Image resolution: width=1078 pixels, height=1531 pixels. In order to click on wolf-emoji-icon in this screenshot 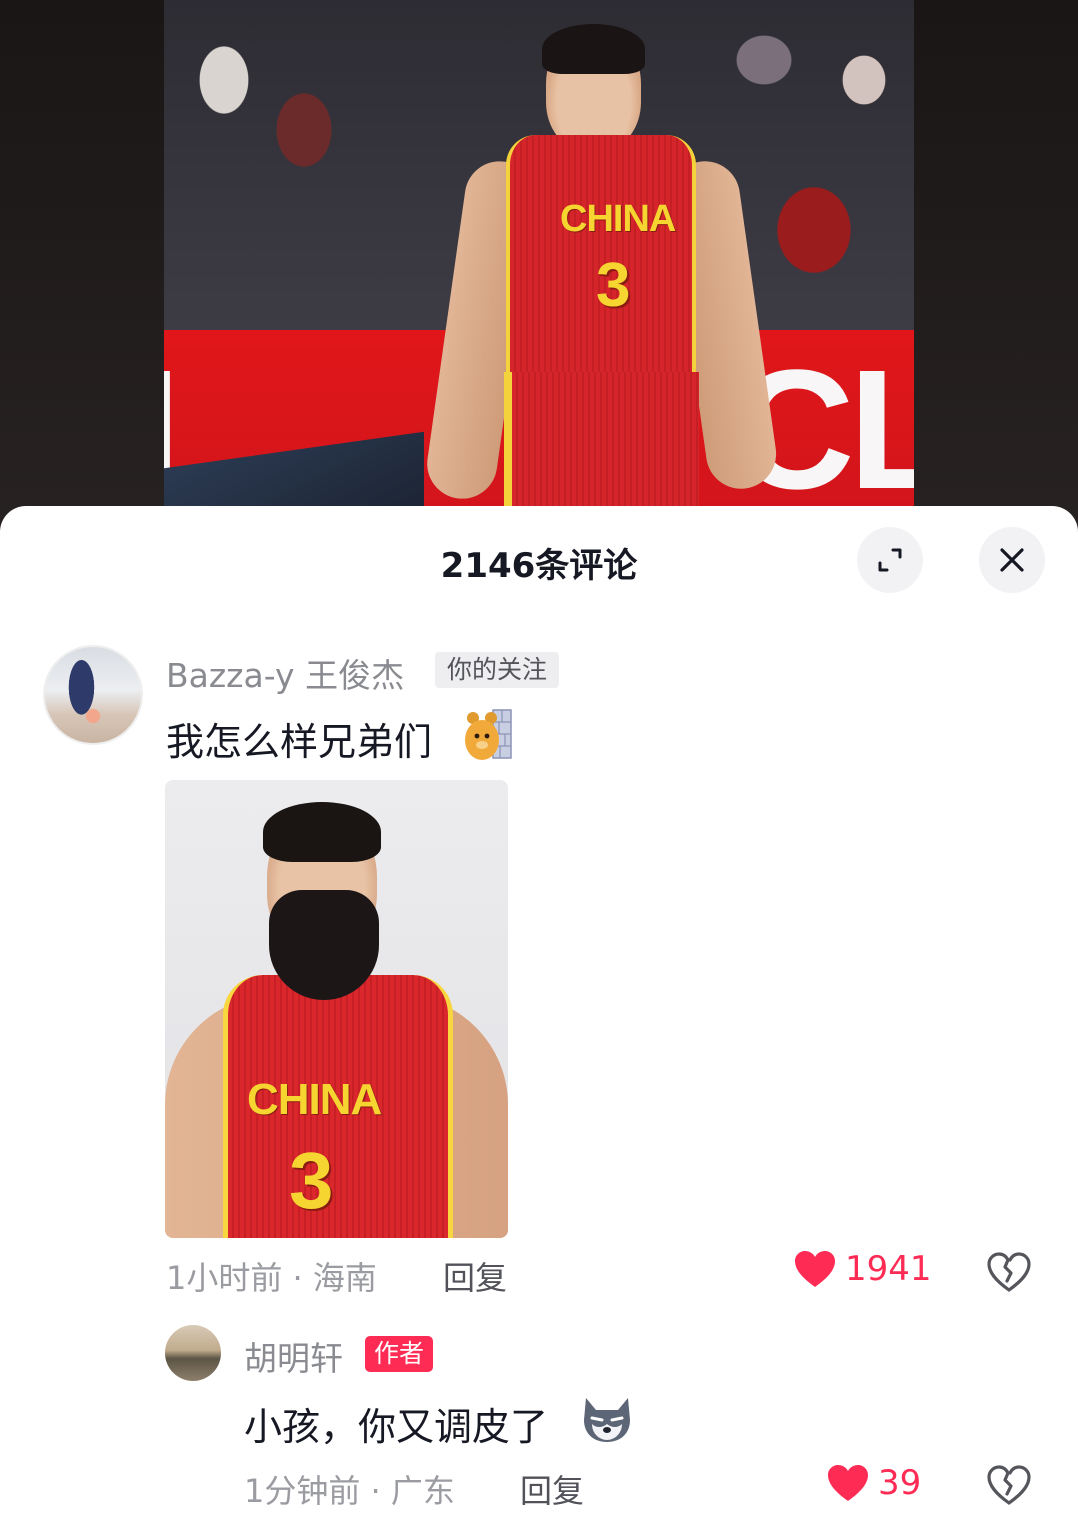, I will do `click(607, 1420)`.